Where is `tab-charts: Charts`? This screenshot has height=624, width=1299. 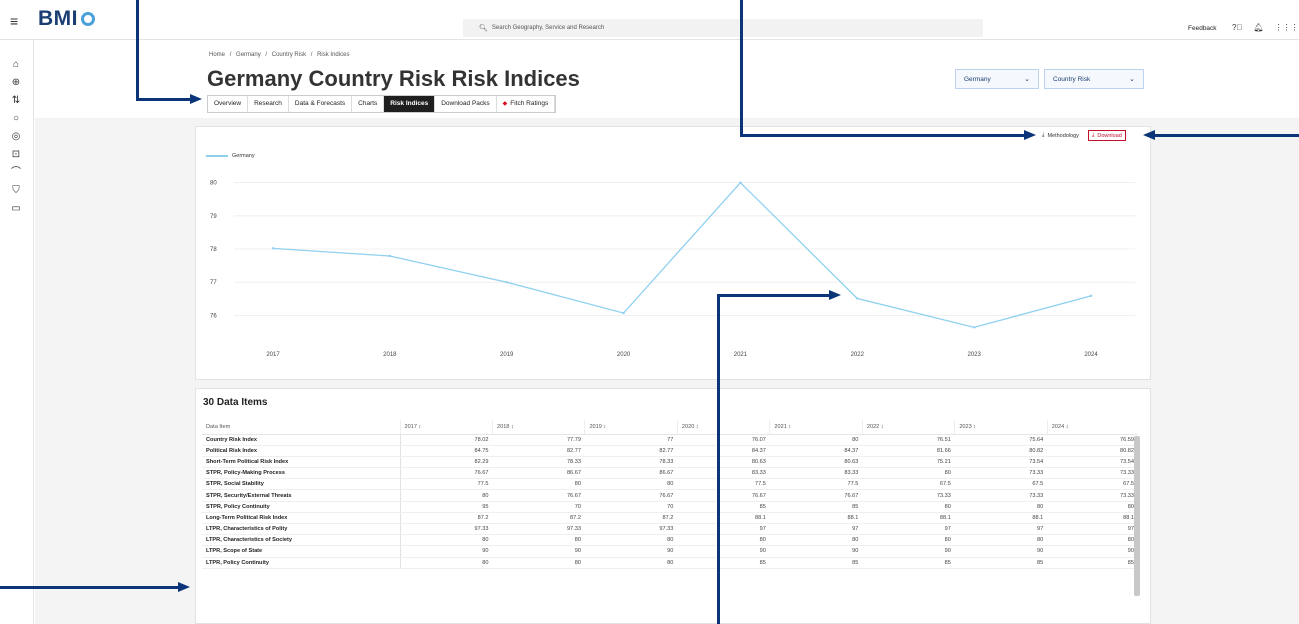
tab-charts: Charts is located at coordinates (368, 104).